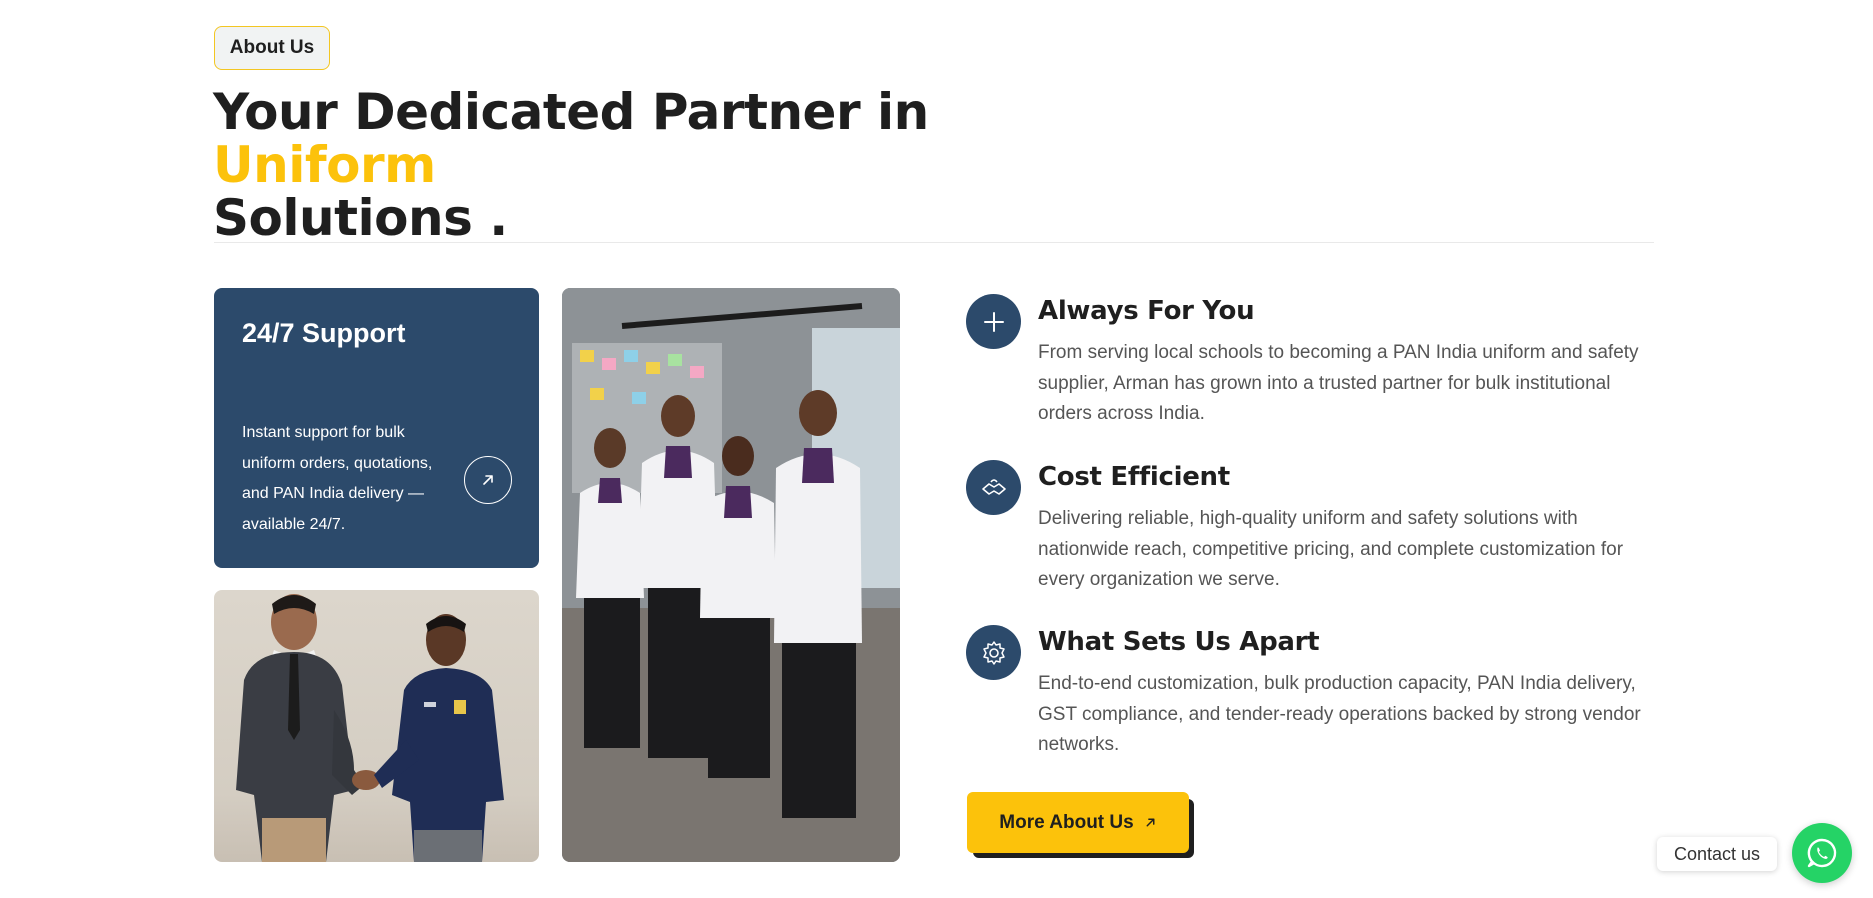 The image size is (1873, 898). Describe the element at coordinates (272, 48) in the screenshot. I see `section-badge: About Us` at that location.